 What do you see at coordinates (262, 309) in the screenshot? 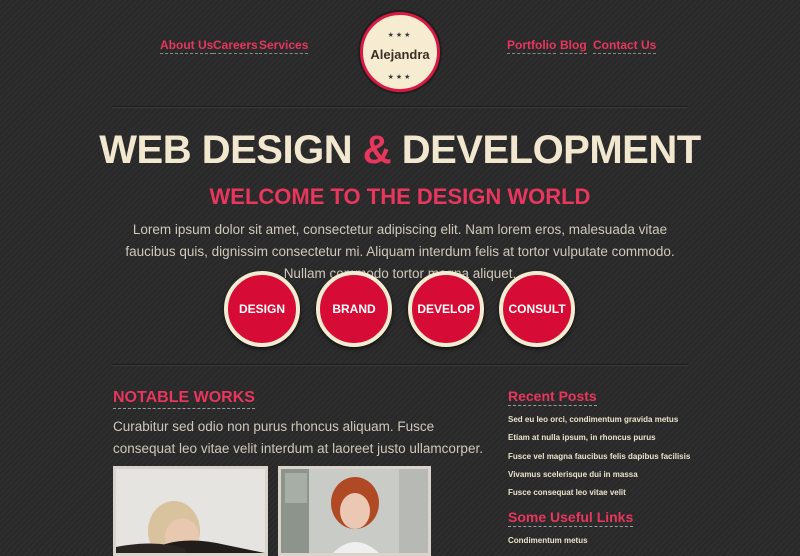
I see `design-button: DESIGN` at bounding box center [262, 309].